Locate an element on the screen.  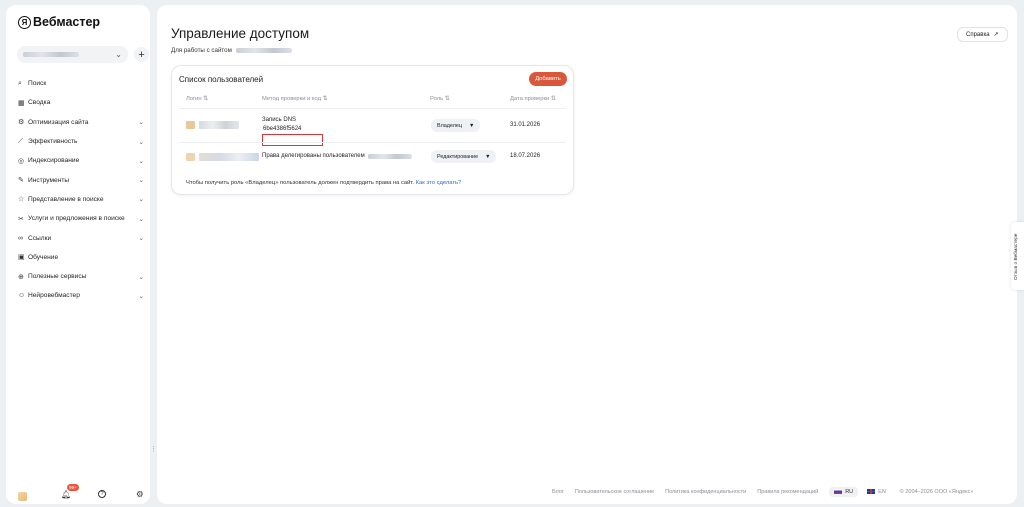
logo: Я Вебмастер is located at coordinates (59, 22).